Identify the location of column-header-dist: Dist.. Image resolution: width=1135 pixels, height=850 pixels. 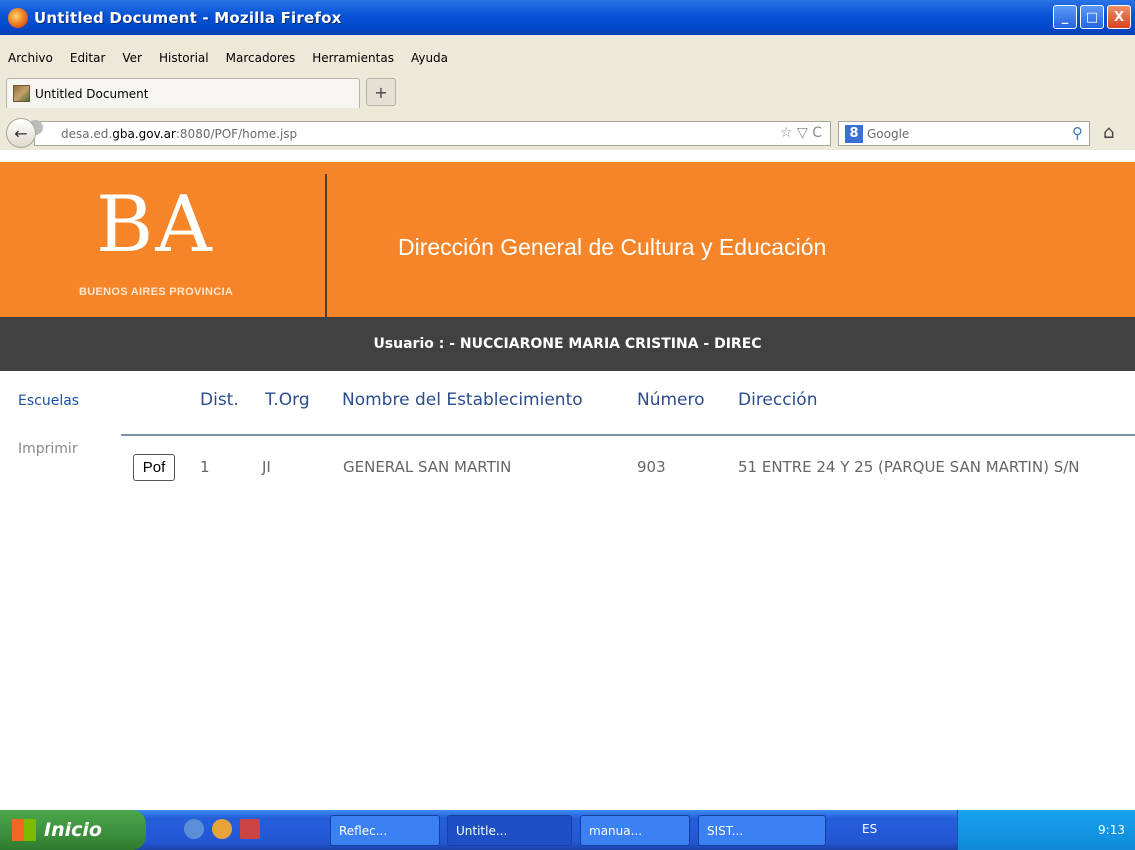
(219, 400).